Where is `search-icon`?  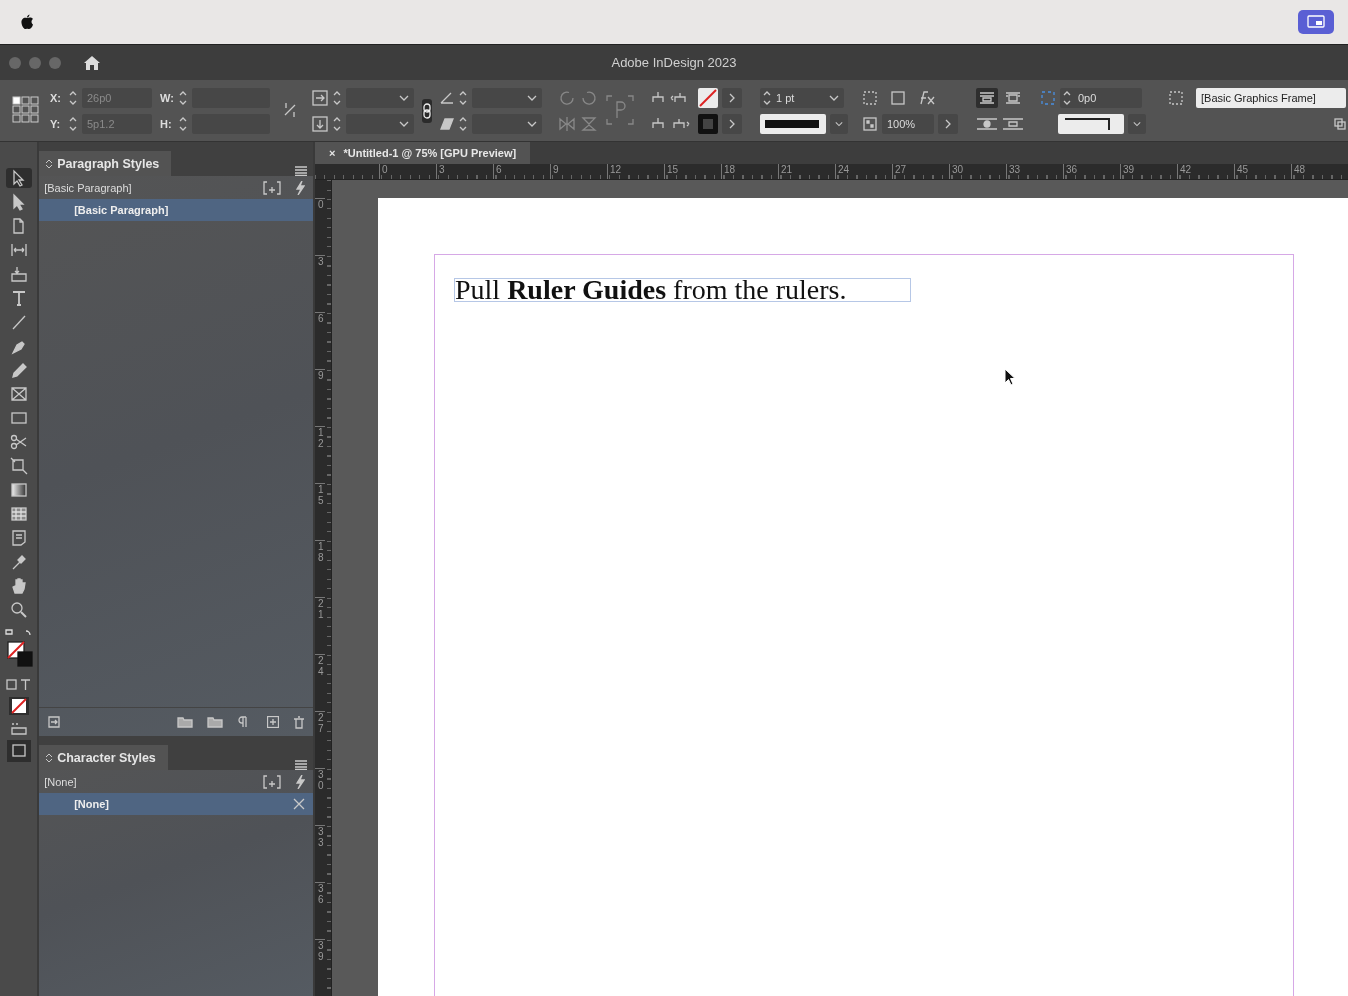
search-icon is located at coordinates (18, 610).